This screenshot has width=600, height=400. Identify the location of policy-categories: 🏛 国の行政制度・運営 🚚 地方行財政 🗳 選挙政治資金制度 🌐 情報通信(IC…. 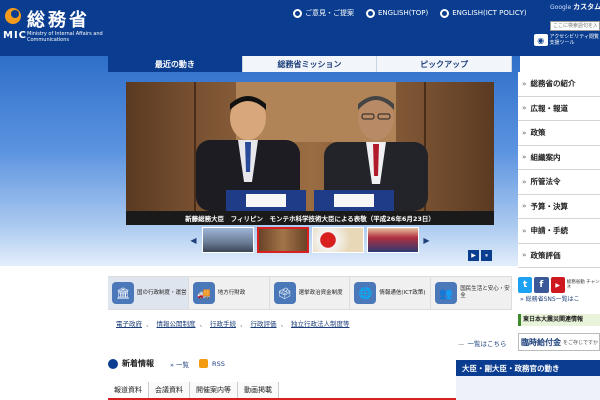
(310, 293).